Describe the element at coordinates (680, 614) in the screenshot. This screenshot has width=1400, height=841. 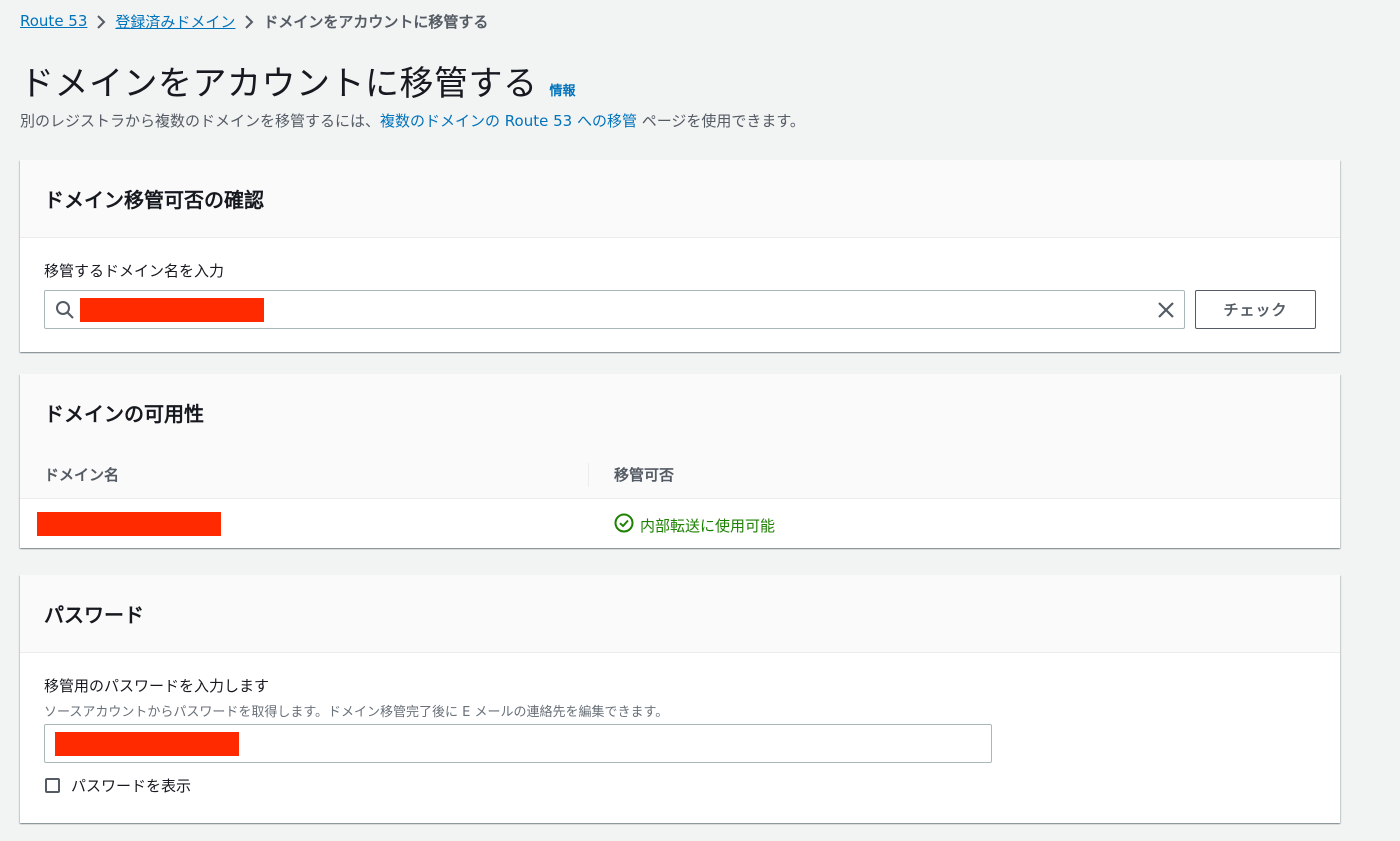
I see `panel-header: パスワード` at that location.